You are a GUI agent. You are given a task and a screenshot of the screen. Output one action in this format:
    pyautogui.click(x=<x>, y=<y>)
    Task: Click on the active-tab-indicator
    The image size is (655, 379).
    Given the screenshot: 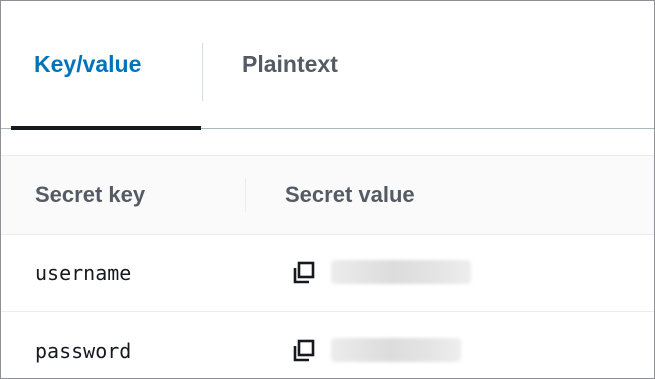 What is the action you would take?
    pyautogui.click(x=106, y=128)
    